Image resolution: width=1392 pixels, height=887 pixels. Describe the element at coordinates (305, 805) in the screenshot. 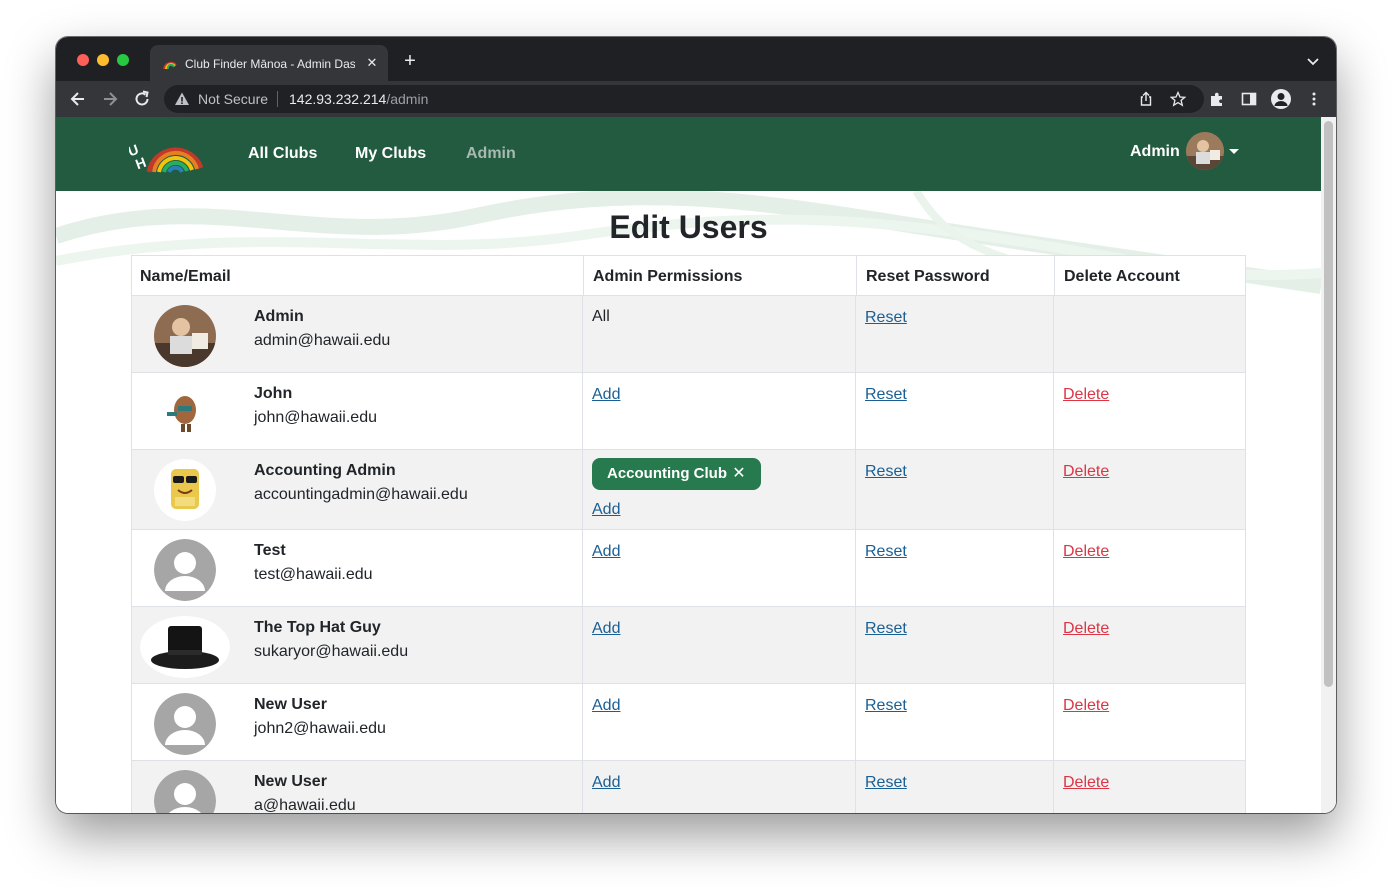

I see `user-email: a@hawaii.edu` at that location.